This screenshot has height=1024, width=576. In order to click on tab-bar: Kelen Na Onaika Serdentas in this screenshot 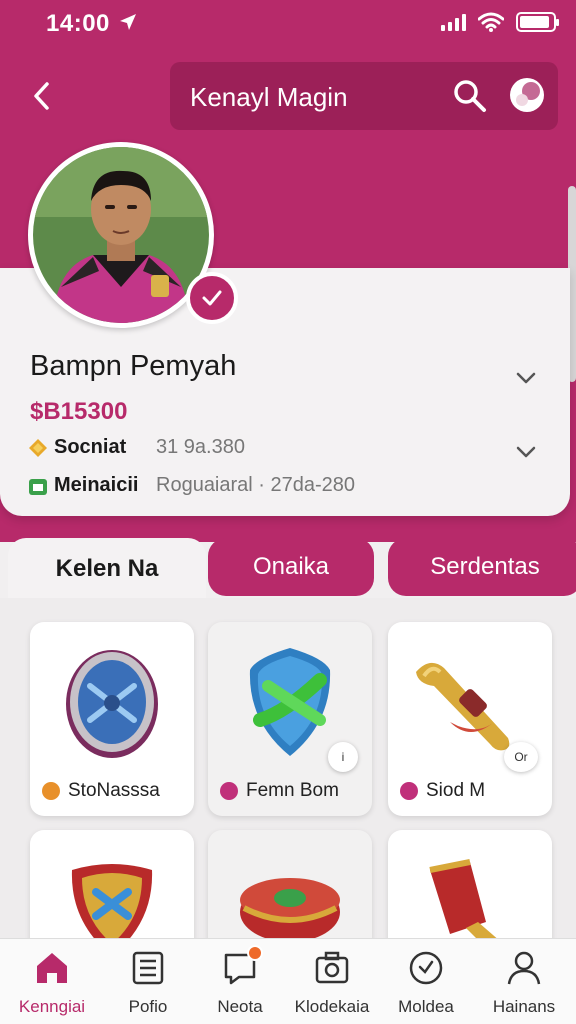, I will do `click(288, 569)`.